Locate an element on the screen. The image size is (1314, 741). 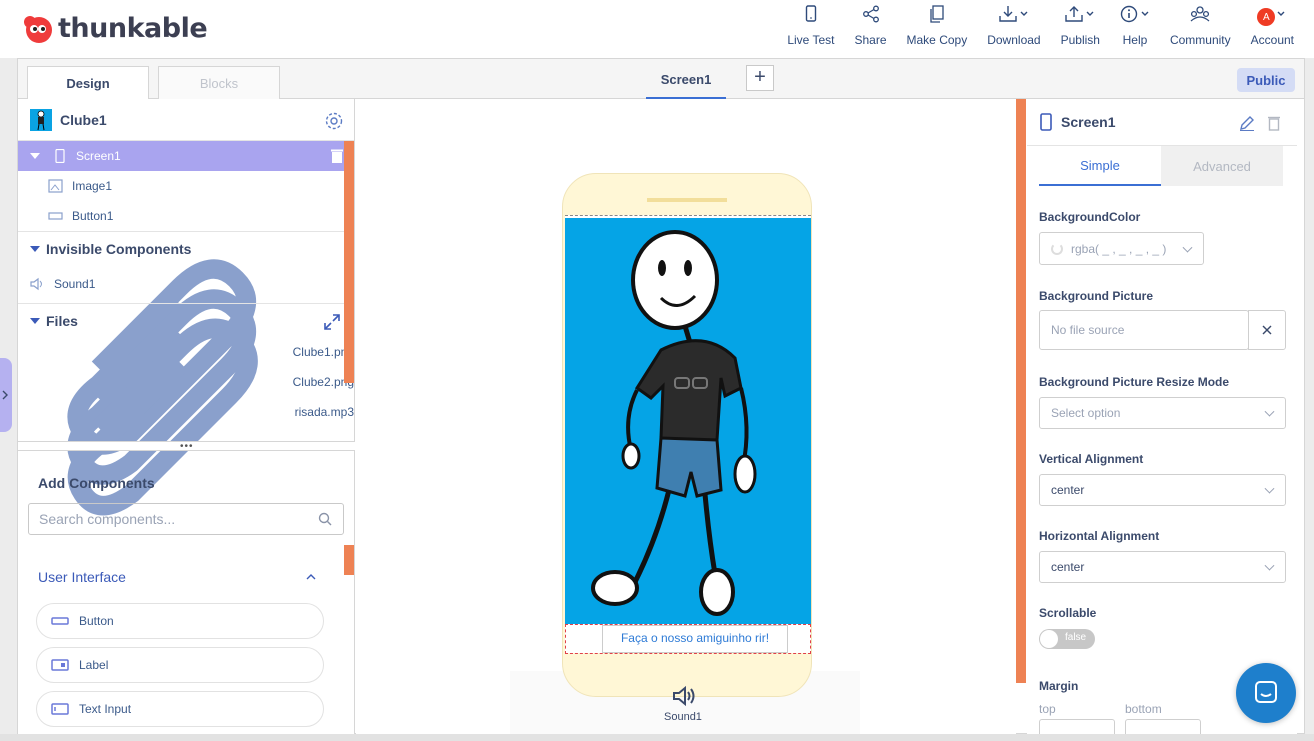
tree-item-label: Image1 is located at coordinates (92, 186).